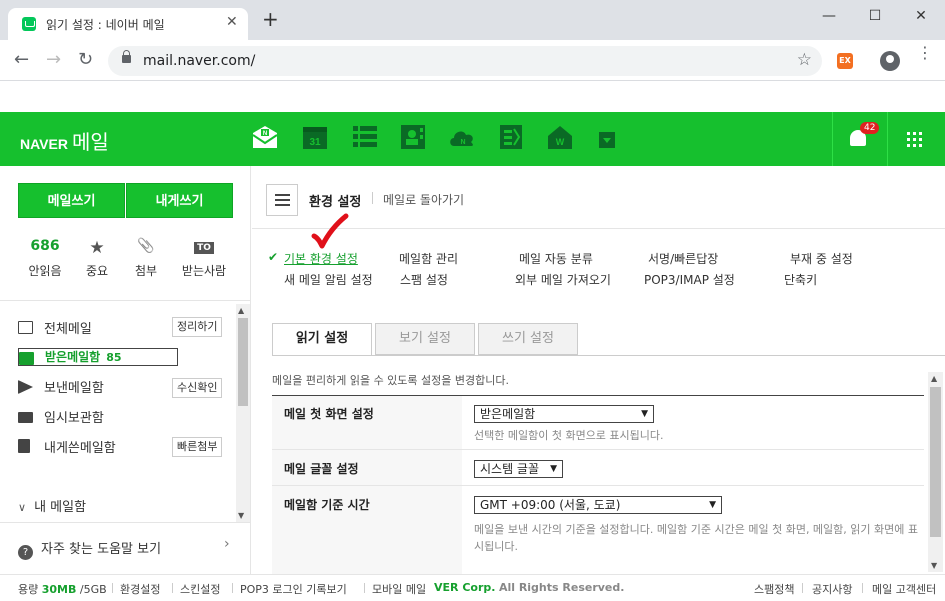 This screenshot has width=945, height=601. Describe the element at coordinates (887, 139) in the screenshot. I see `header-divider` at that location.